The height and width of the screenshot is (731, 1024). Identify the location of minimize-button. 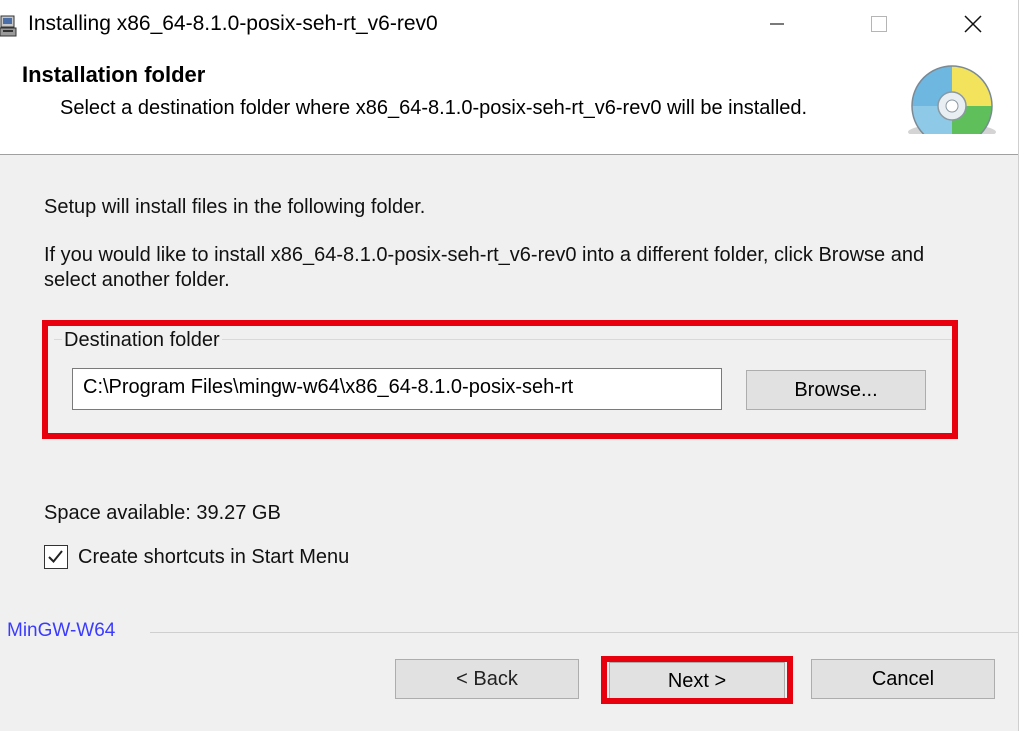
(777, 26).